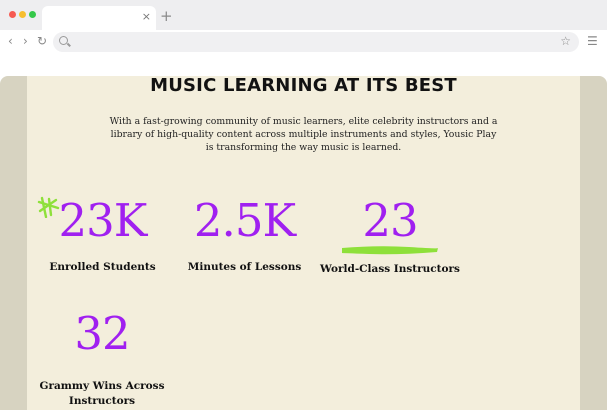 The image size is (607, 410). What do you see at coordinates (303, 86) in the screenshot?
I see `section-title: MUSIC LEARNING AT ITS BEST` at bounding box center [303, 86].